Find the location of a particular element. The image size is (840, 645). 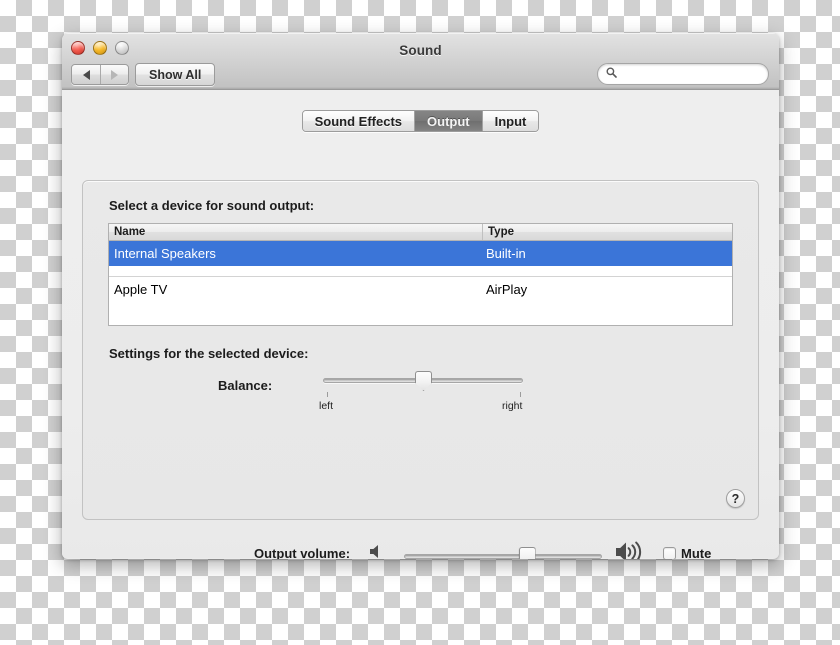

search-field is located at coordinates (683, 74).